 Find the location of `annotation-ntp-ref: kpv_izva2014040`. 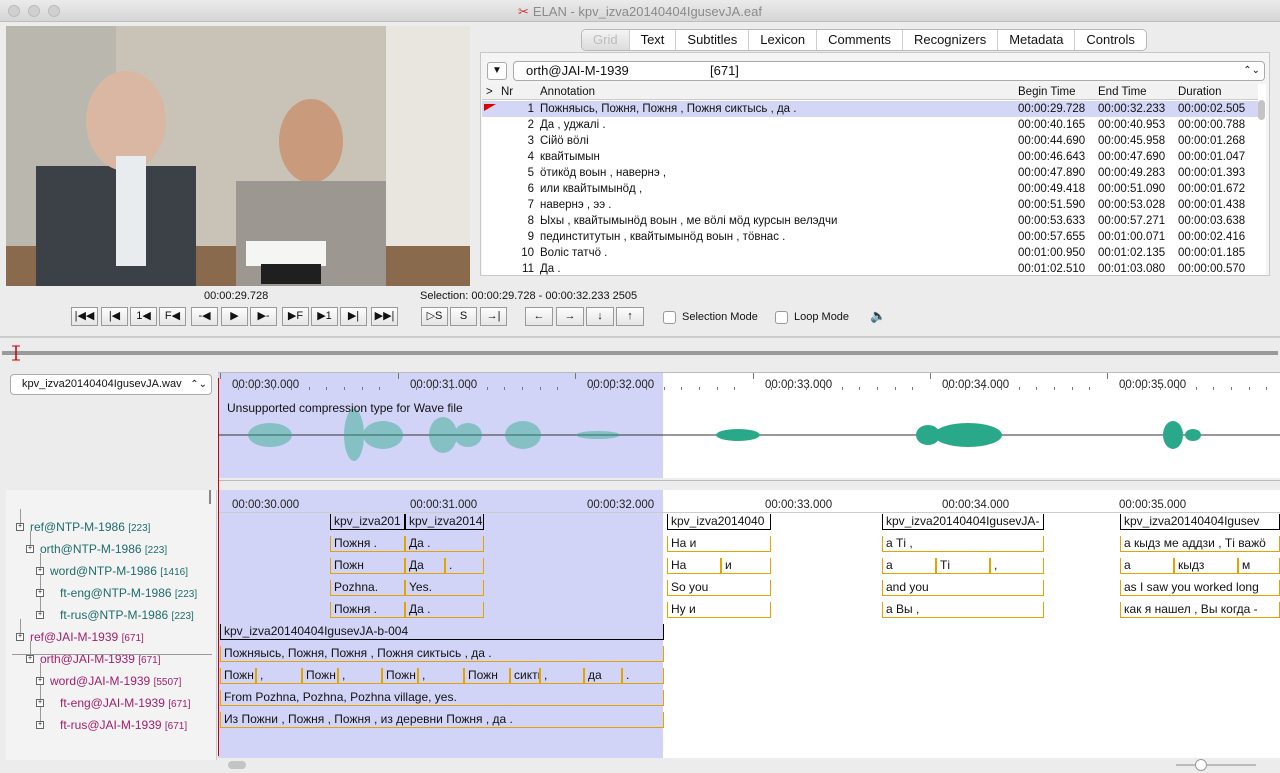

annotation-ntp-ref: kpv_izva2014040 is located at coordinates (719, 522).